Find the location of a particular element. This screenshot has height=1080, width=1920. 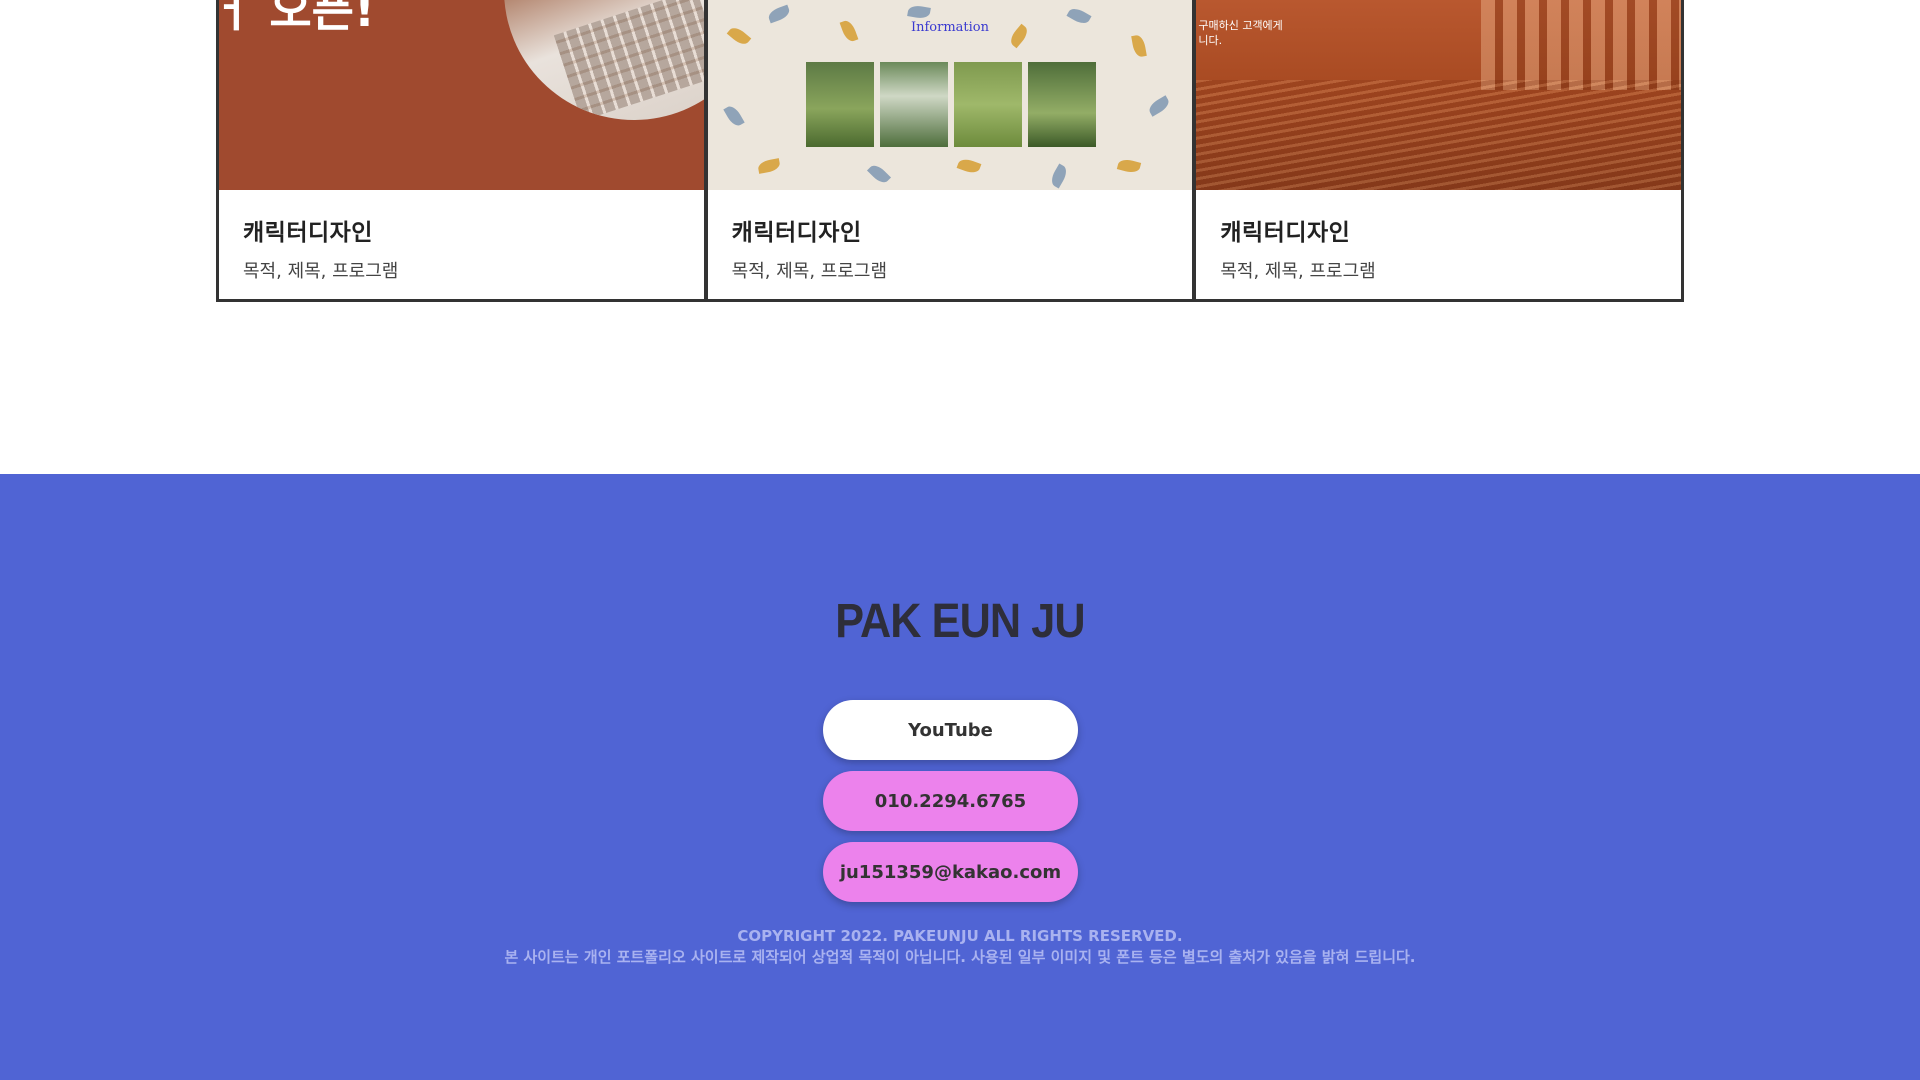

canal-water-image is located at coordinates (1439, 135).